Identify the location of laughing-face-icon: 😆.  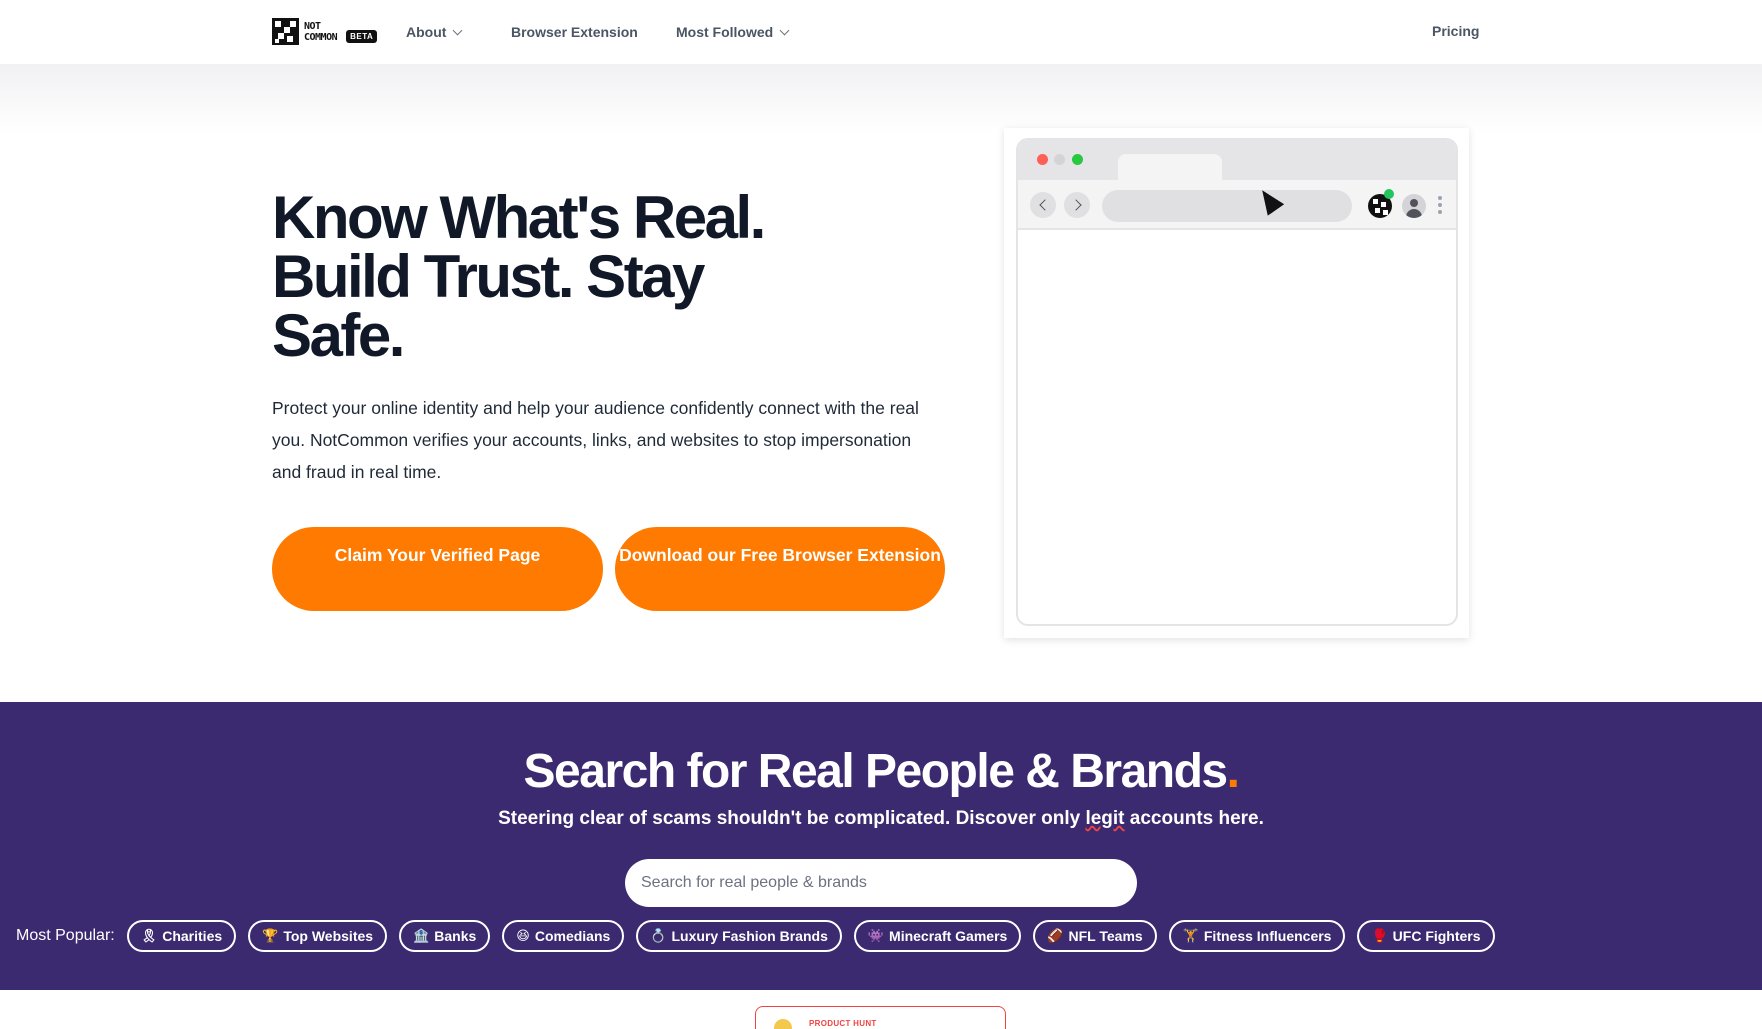
(523, 935).